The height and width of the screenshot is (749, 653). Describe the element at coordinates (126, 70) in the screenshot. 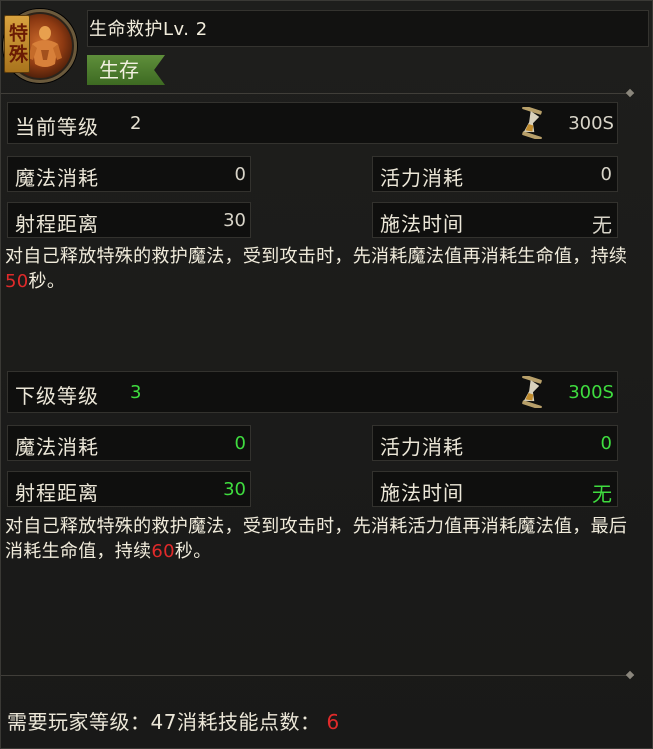

I see `category-tag: 生存` at that location.